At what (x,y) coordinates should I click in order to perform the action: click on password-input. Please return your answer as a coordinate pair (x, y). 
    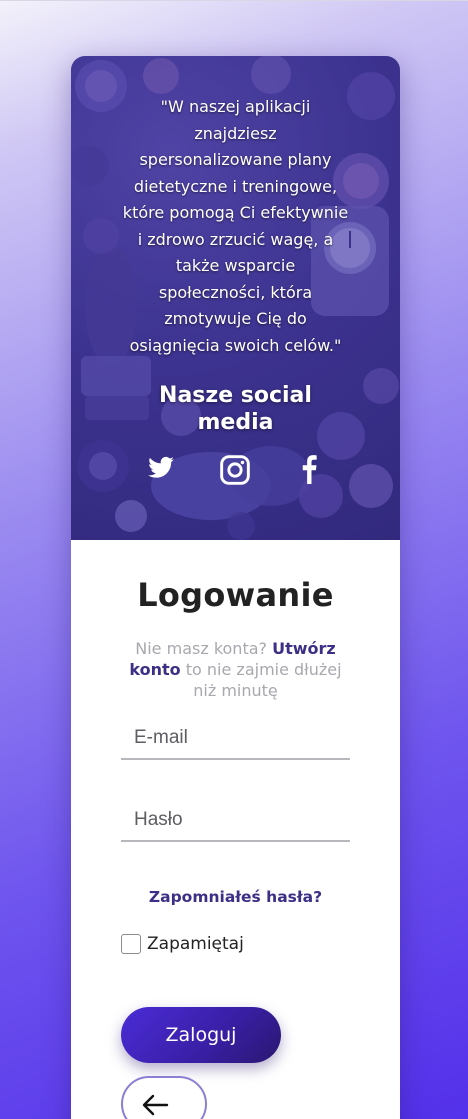
    Looking at the image, I should click on (235, 821).